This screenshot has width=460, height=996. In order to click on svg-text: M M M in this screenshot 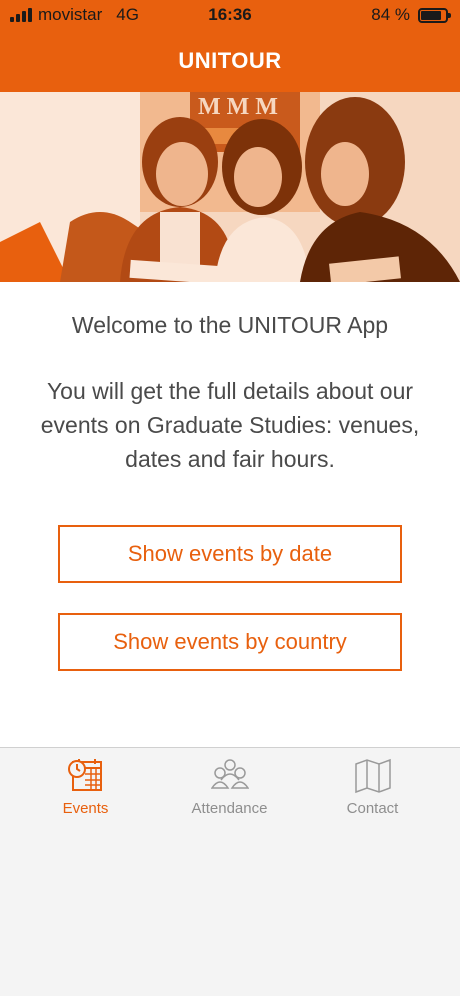, I will do `click(238, 107)`.